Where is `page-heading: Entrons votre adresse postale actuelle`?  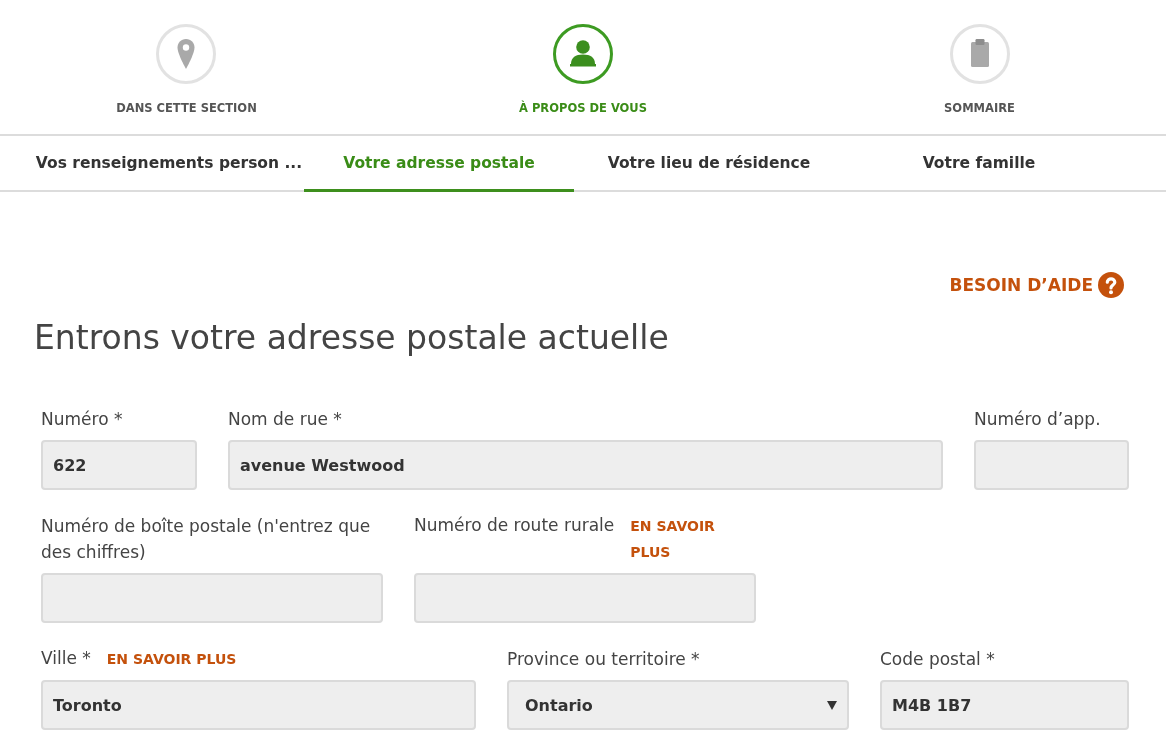
page-heading: Entrons votre adresse postale actuelle is located at coordinates (352, 338).